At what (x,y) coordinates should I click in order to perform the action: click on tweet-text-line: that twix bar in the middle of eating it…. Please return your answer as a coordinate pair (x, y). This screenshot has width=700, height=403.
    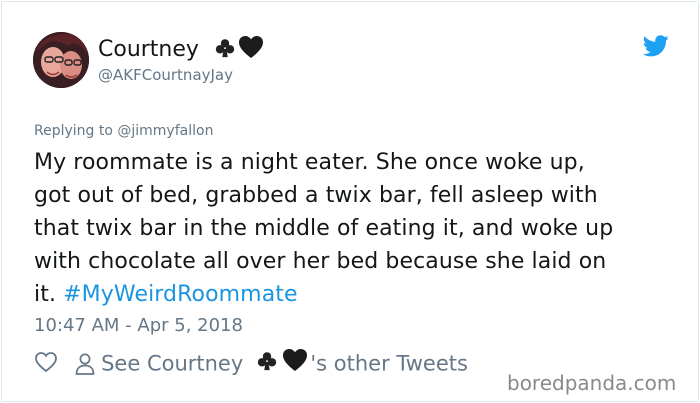
    Looking at the image, I should click on (324, 228).